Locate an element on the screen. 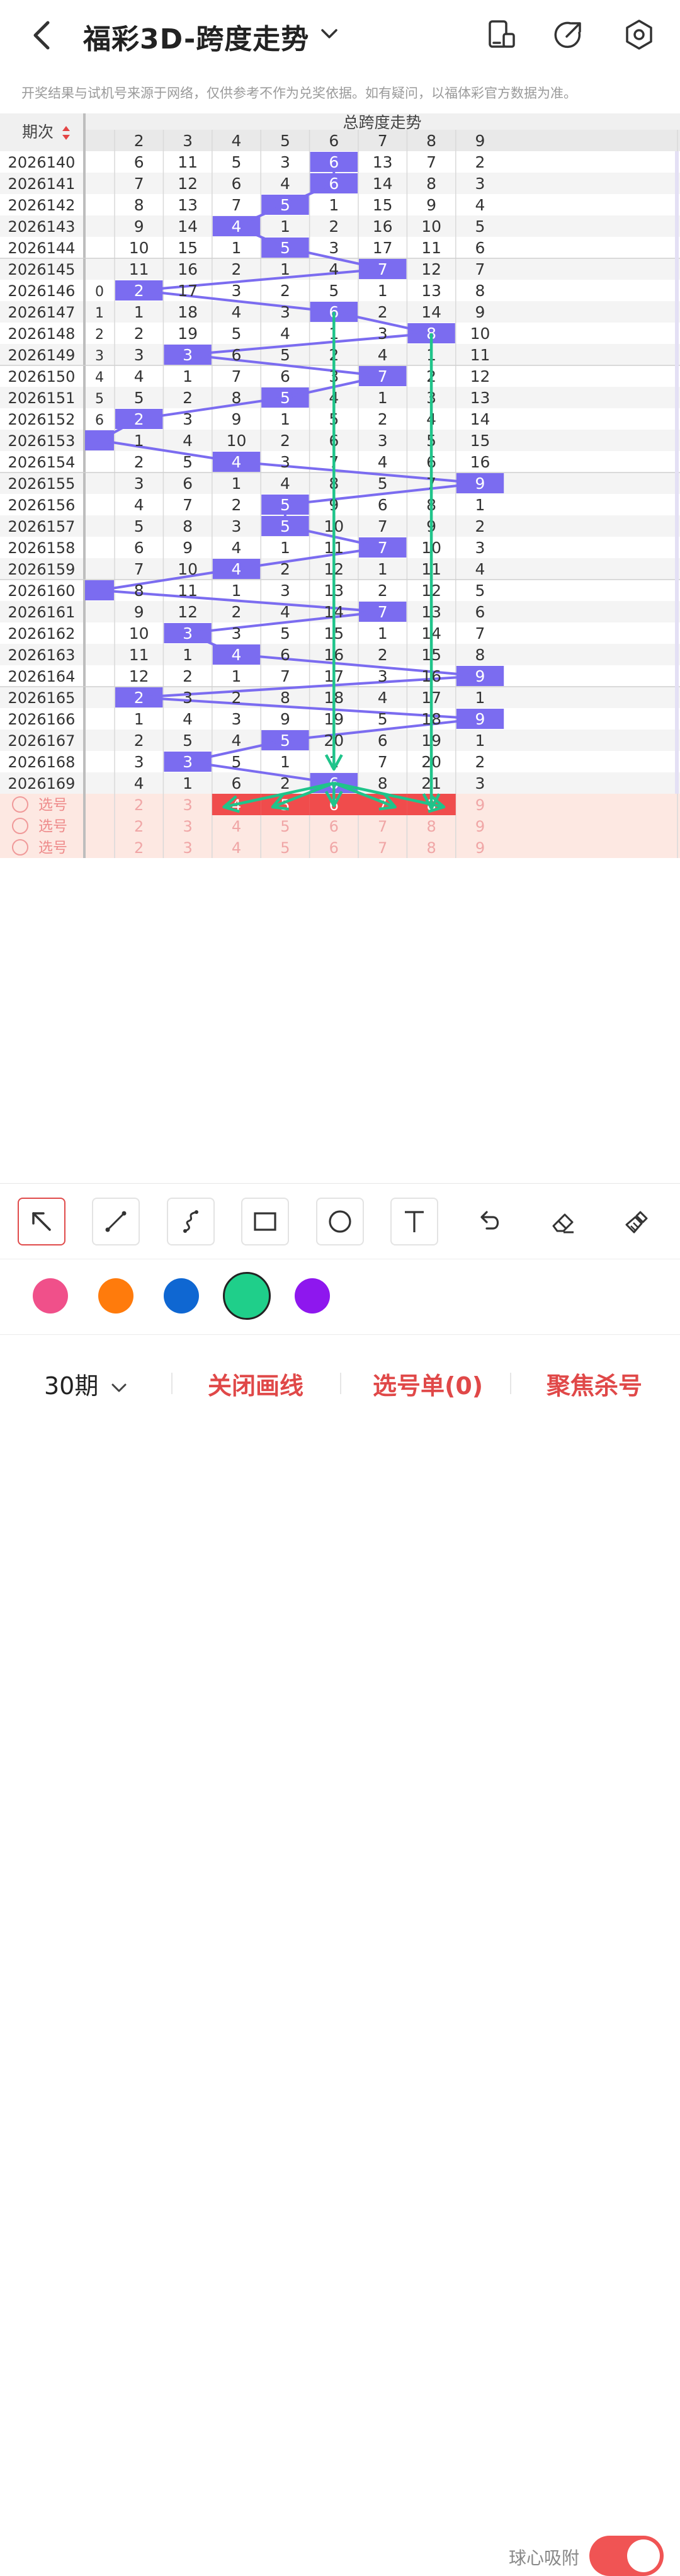 The image size is (680, 2576). period-cell: 2026165 is located at coordinates (42, 698).